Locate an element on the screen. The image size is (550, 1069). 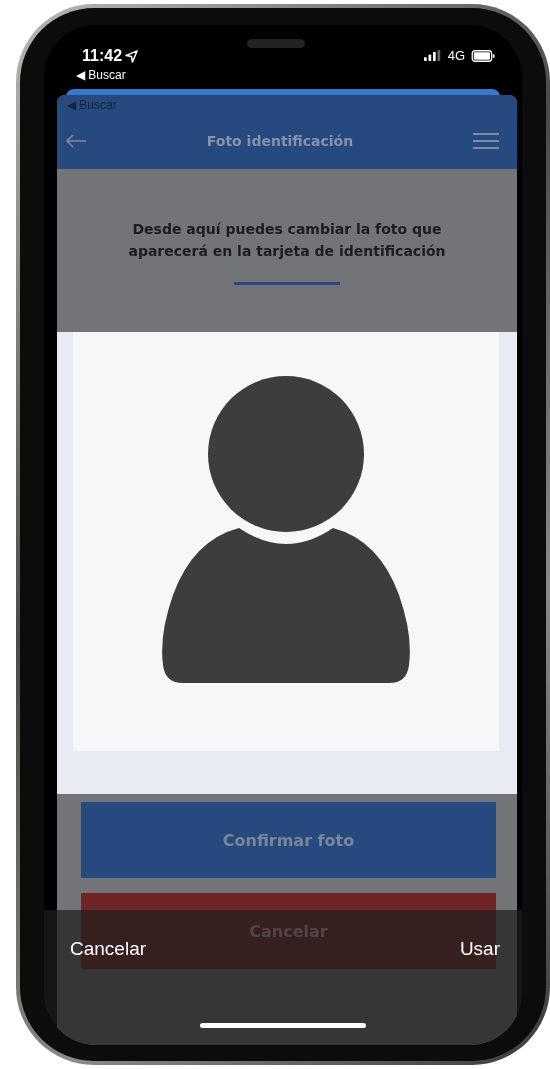
status-time: 11:42 is located at coordinates (102, 56).